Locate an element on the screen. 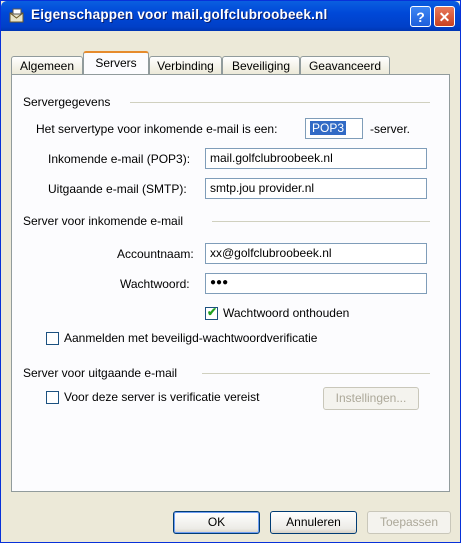 Image resolution: width=461 pixels, height=543 pixels. apply-button: Toepassen is located at coordinates (409, 522).